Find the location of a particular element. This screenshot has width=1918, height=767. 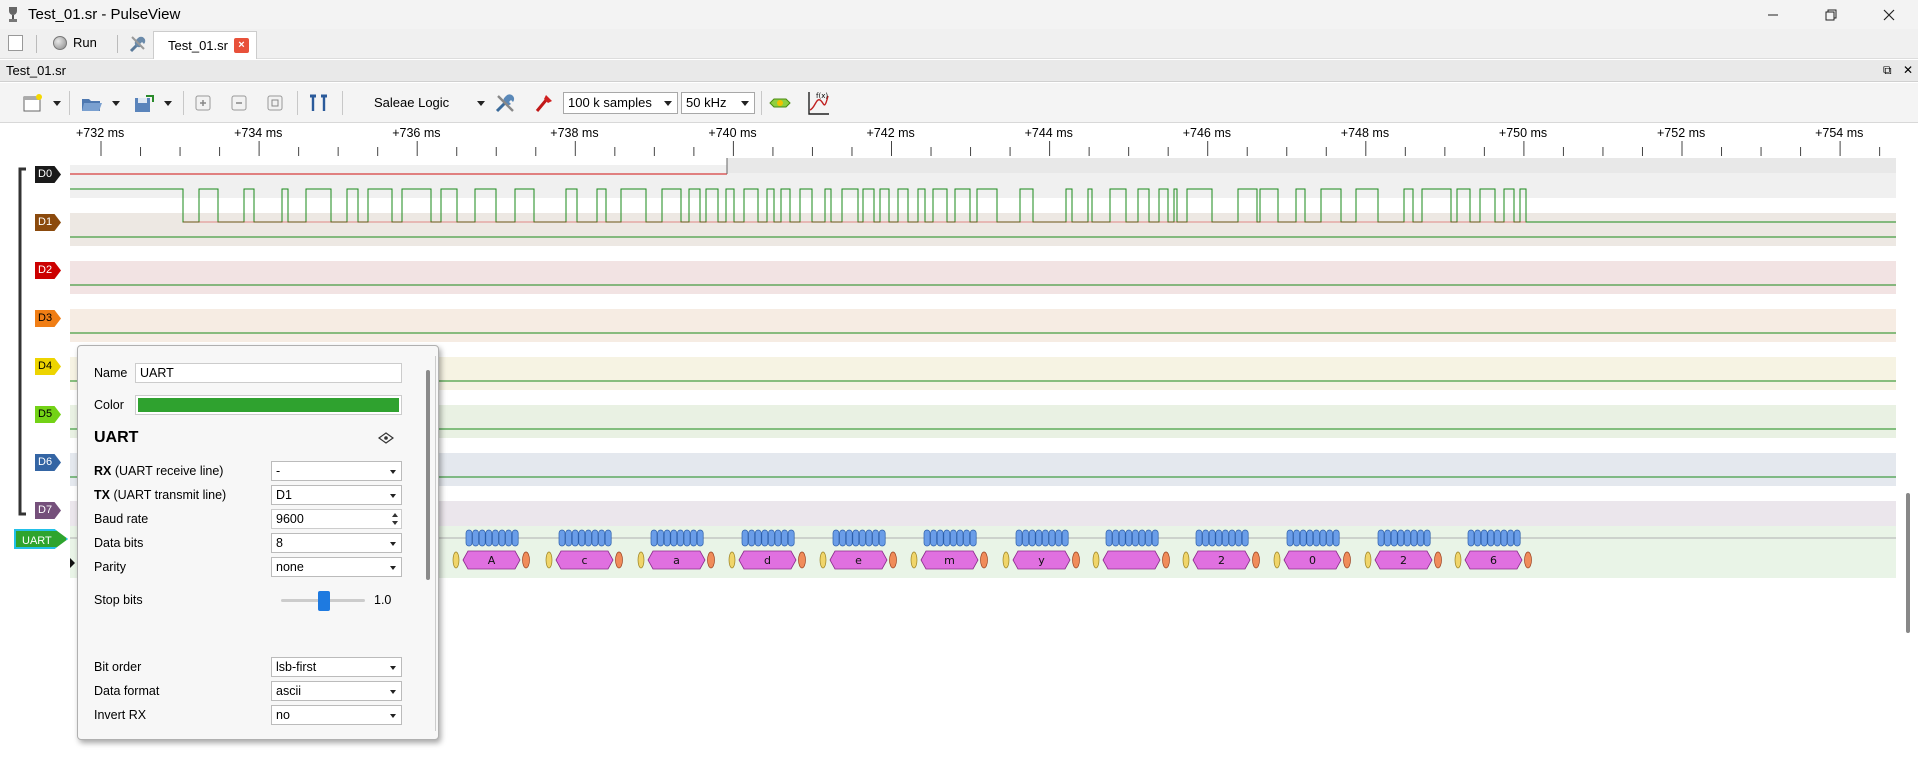

restore-icon is located at coordinates (1831, 14).